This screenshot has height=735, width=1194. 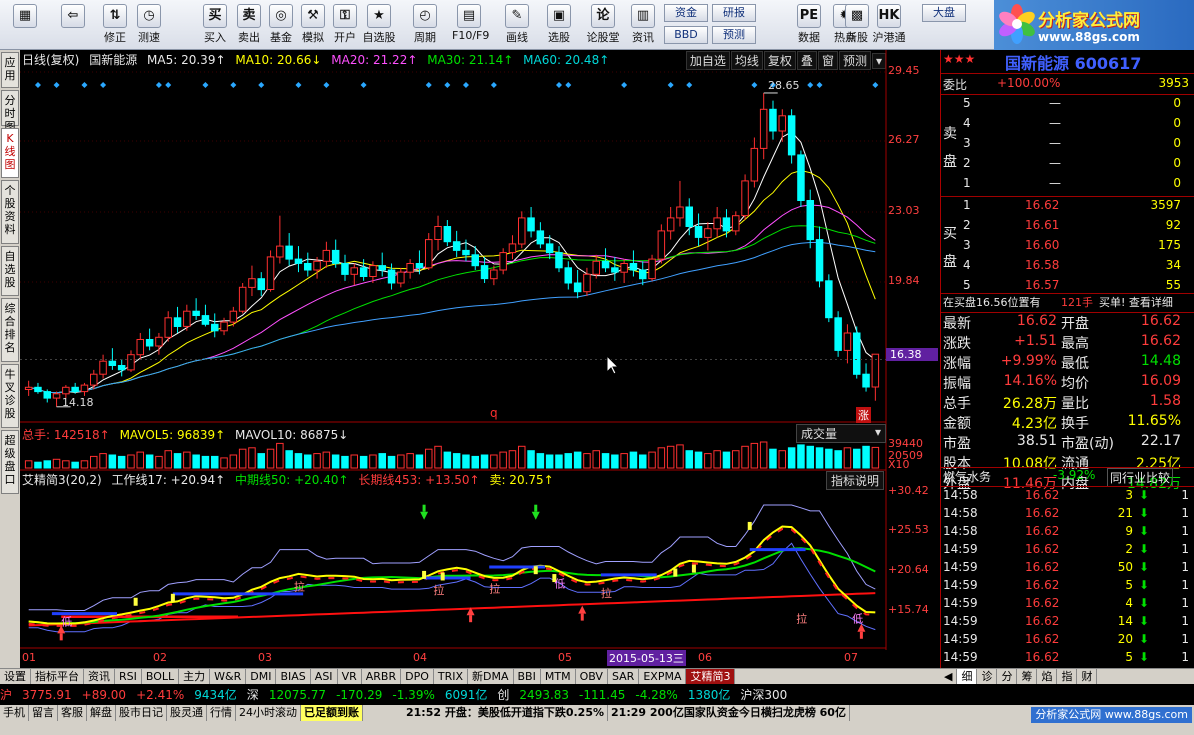 What do you see at coordinates (1185, 621) in the screenshot?
I see `tick-count: 1` at bounding box center [1185, 621].